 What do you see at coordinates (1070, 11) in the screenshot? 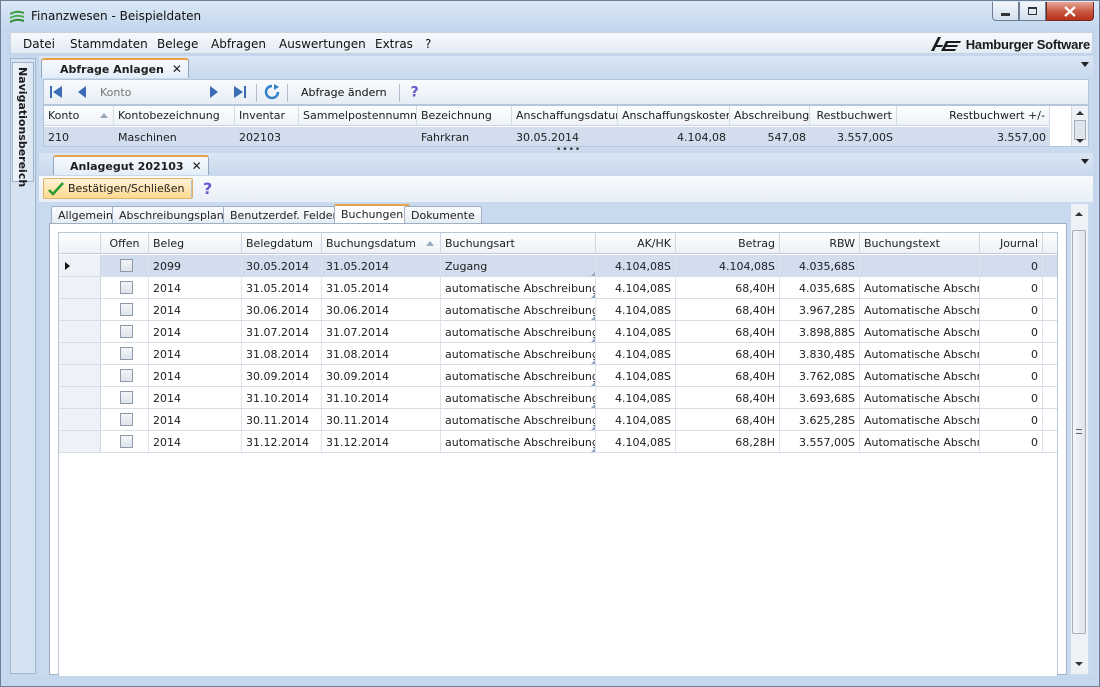
I see `close-window-button` at bounding box center [1070, 11].